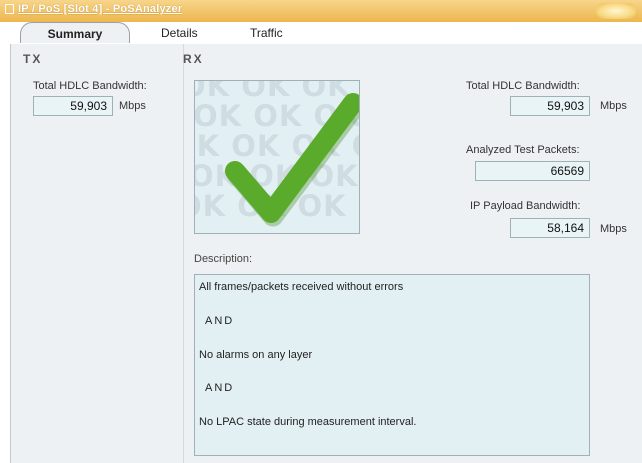 The height and width of the screenshot is (463, 642). What do you see at coordinates (33, 59) in the screenshot?
I see `tx-heading: TX` at bounding box center [33, 59].